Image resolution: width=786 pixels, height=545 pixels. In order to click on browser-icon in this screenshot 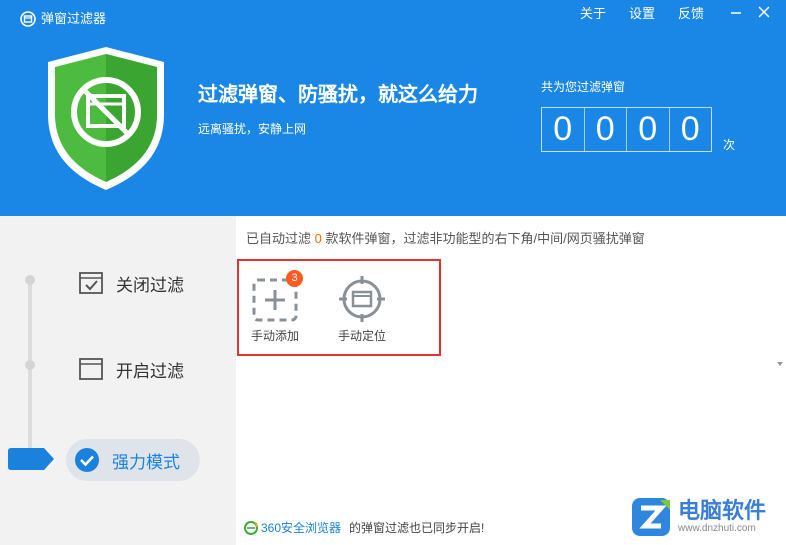, I will do `click(251, 528)`.